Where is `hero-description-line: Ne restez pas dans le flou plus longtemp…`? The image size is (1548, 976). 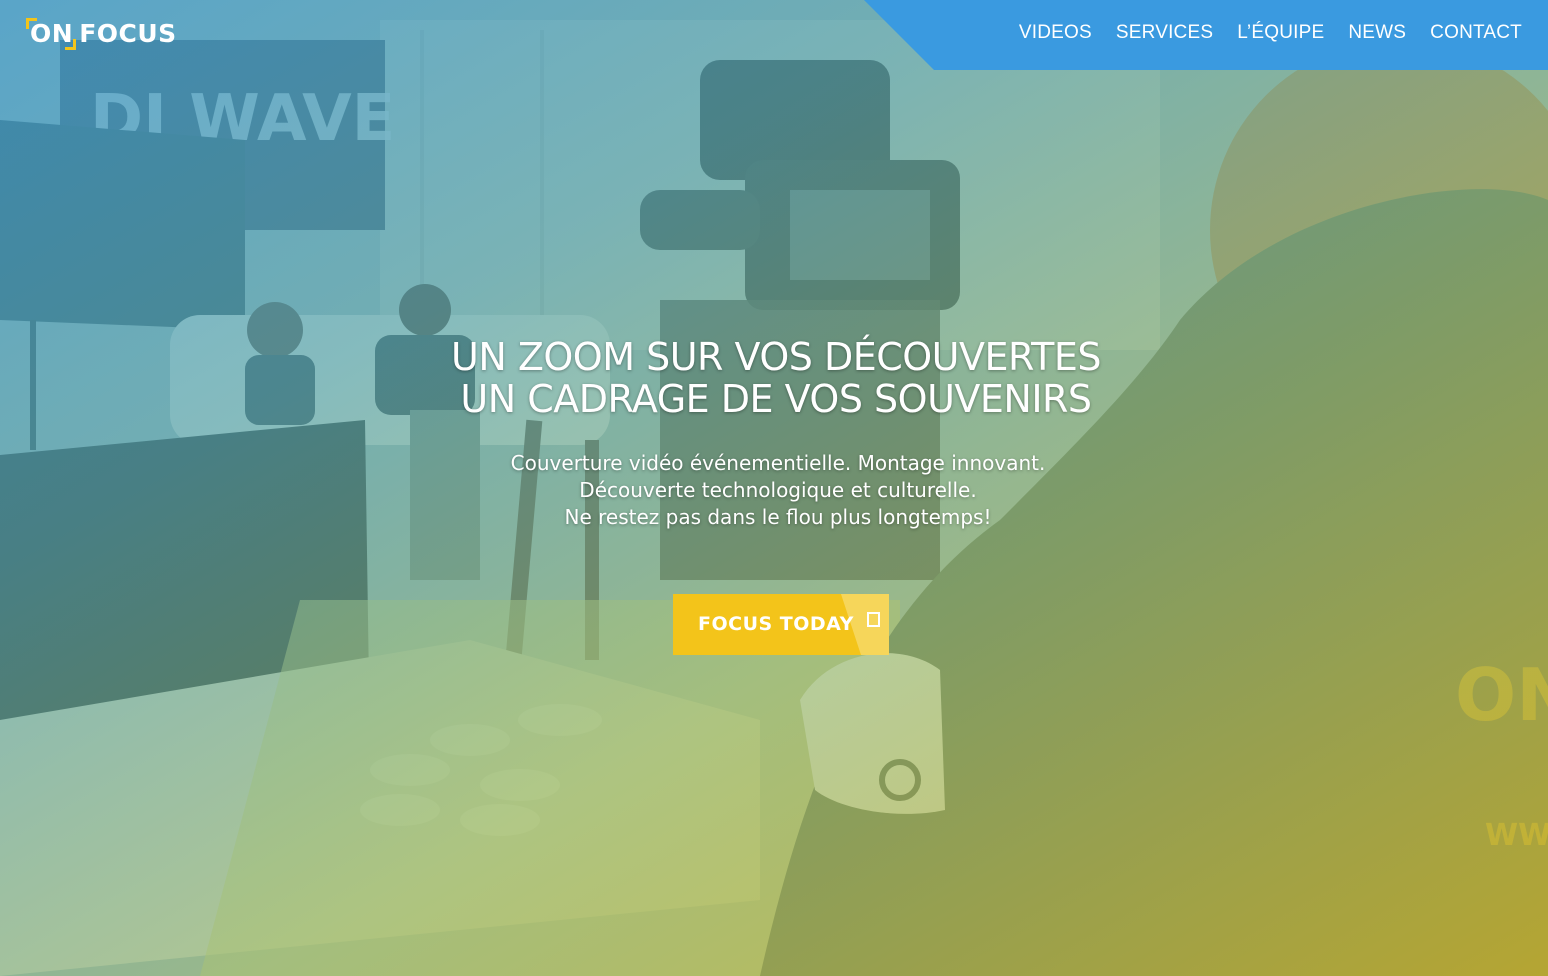
hero-description-line: Ne restez pas dans le flou plus longtemp… is located at coordinates (778, 517).